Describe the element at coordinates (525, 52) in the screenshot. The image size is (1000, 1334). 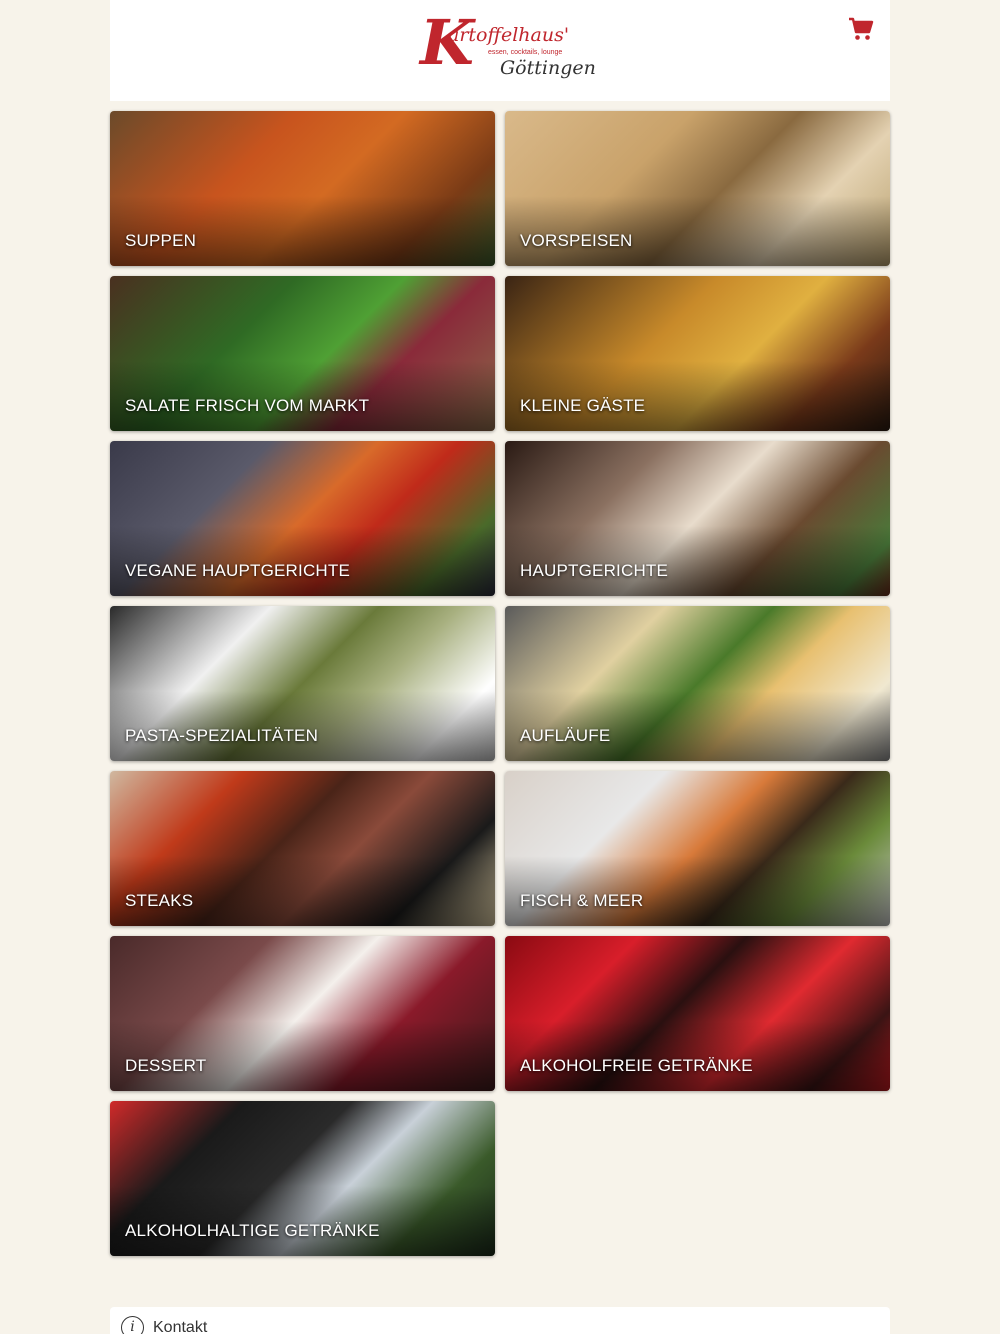
I see `logo-tagline: essen, cocktails, lounge` at that location.